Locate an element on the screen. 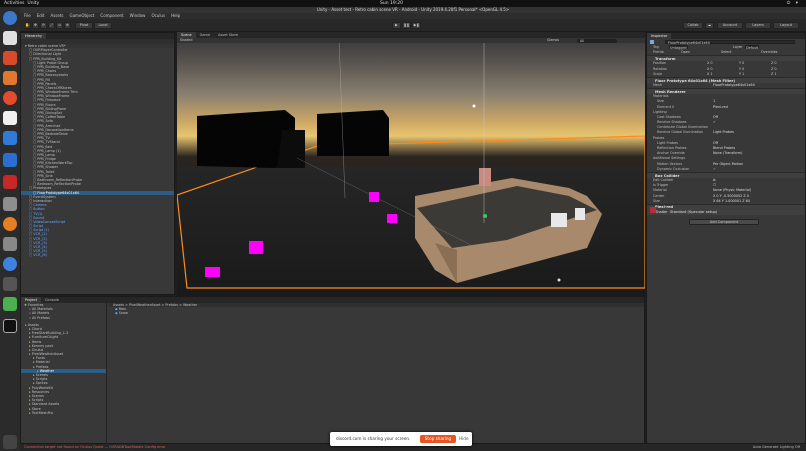 The width and height of the screenshot is (806, 451). stop-sharing-button: Stop sharing is located at coordinates (438, 439).